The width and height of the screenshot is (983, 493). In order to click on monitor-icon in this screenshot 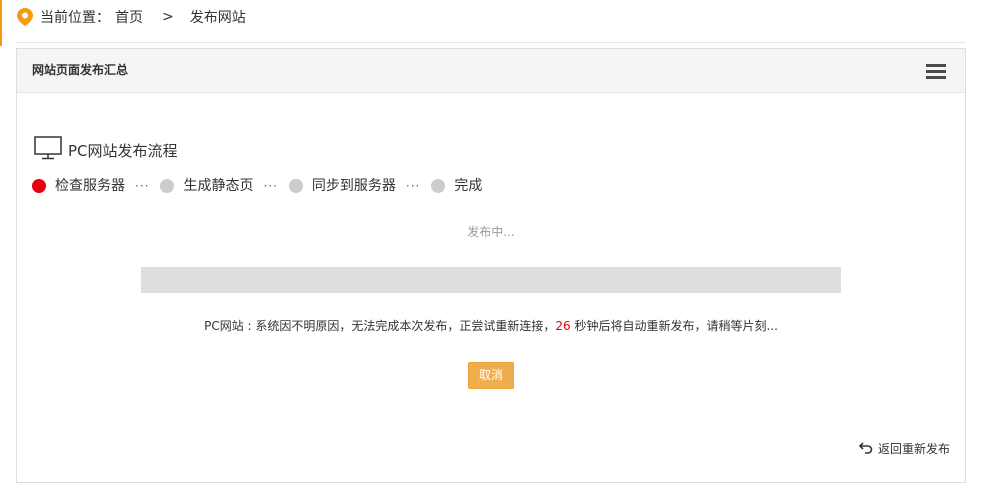, I will do `click(48, 148)`.